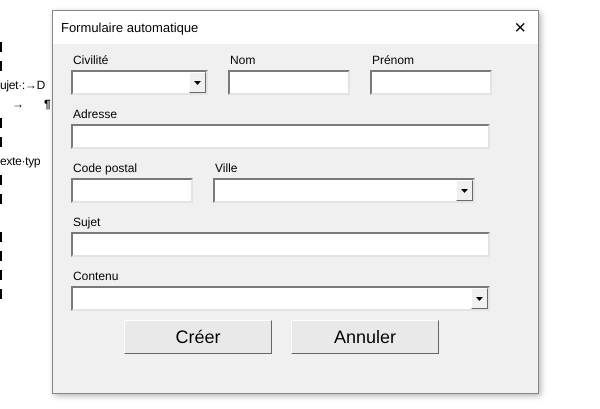 This screenshot has width=600, height=409. Describe the element at coordinates (520, 28) in the screenshot. I see `close-button: ×` at that location.